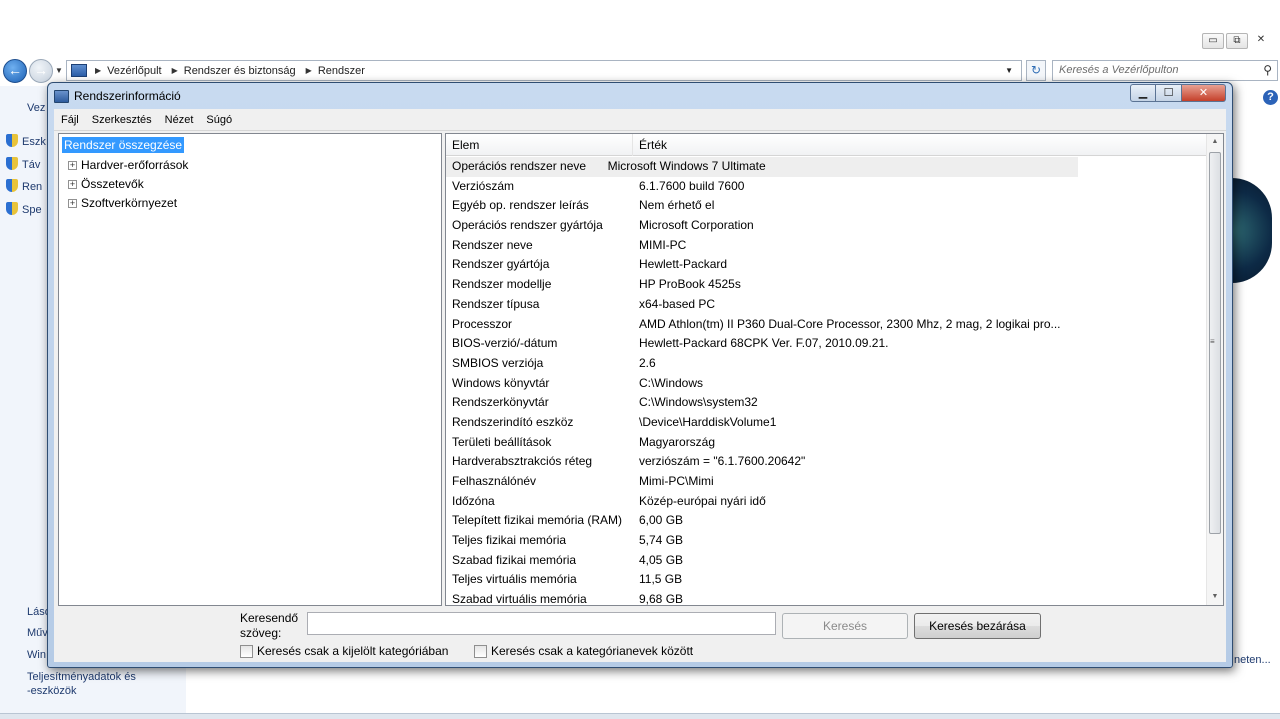  I want to click on table-row: Felhasználónév Mimi-PC\Mimi, so click(827, 482).